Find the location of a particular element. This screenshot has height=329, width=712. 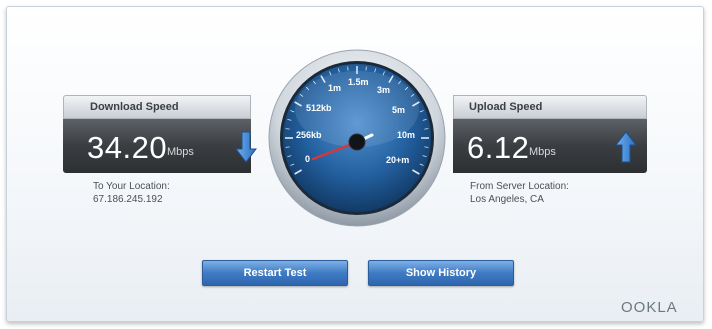

upload-readout: 6.12 Mbps is located at coordinates (550, 146).